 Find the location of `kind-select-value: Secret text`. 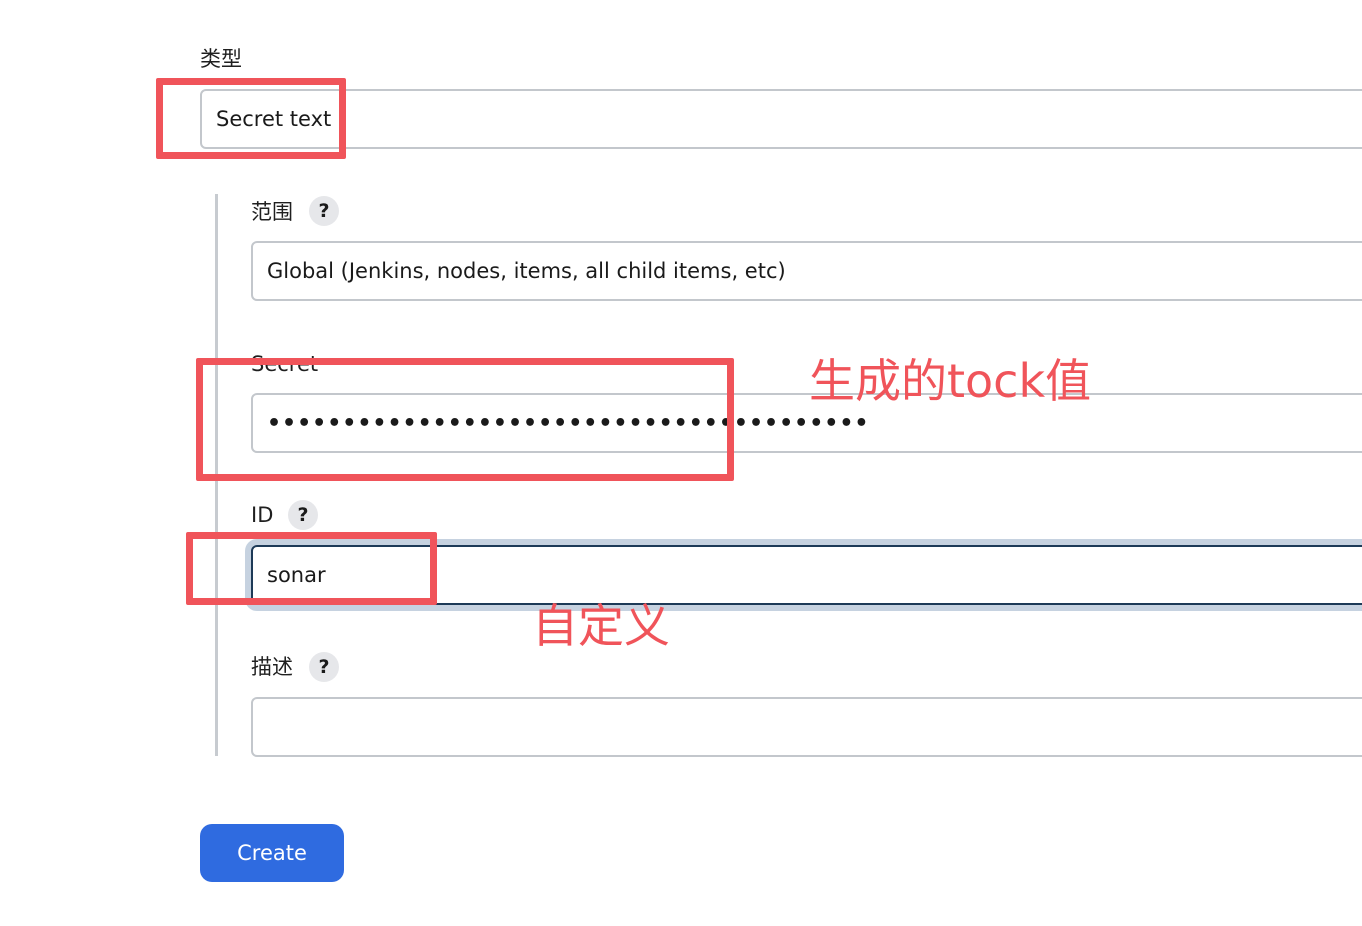

kind-select-value: Secret text is located at coordinates (274, 119).